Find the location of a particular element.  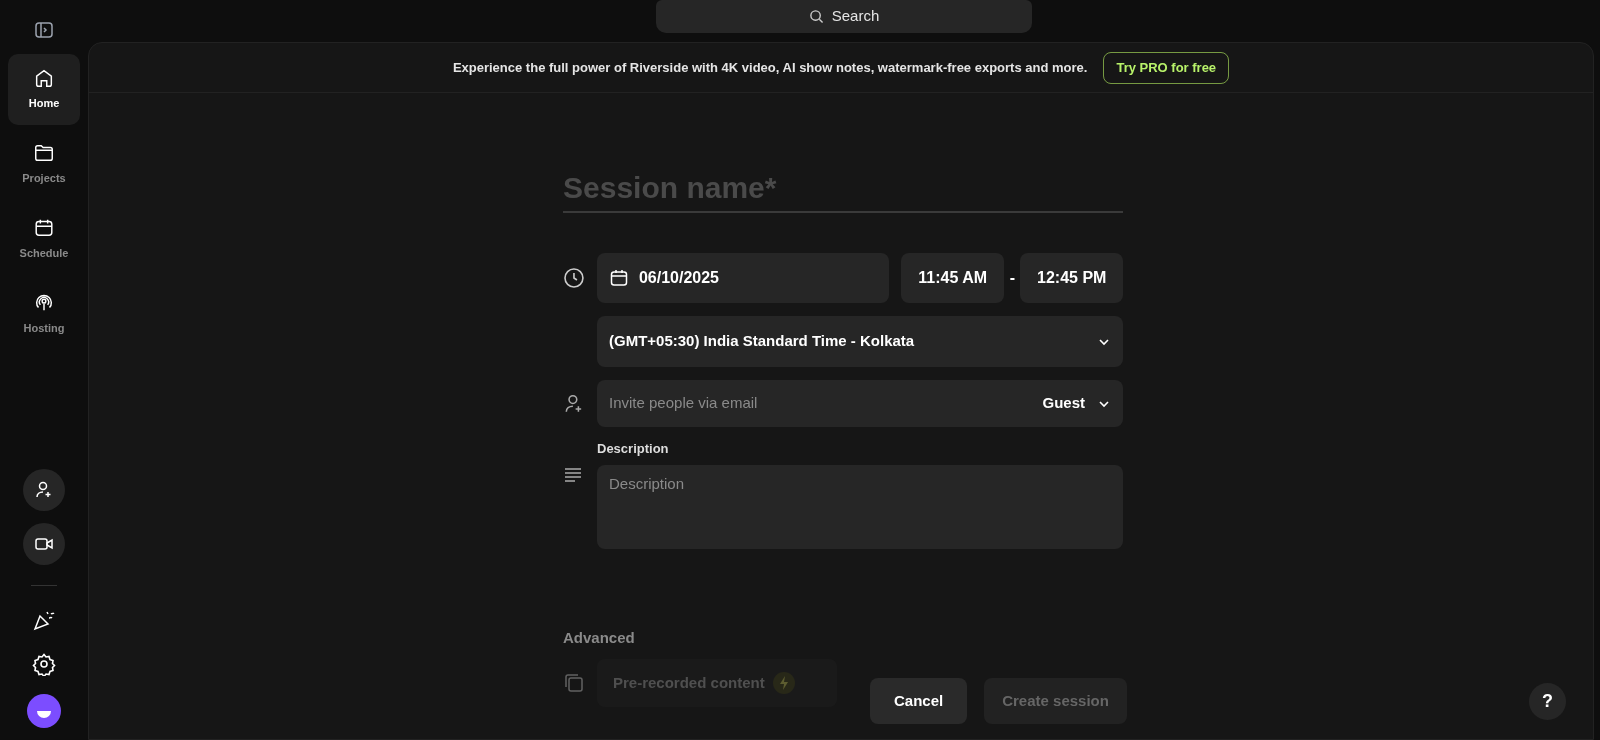

add-person-icon is located at coordinates (44, 490).